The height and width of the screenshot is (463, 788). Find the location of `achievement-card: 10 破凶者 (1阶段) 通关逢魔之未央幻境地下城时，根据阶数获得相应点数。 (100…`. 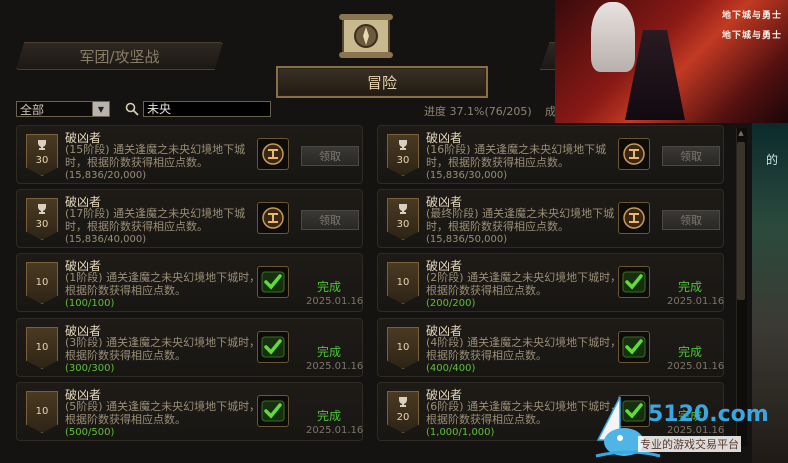

achievement-card: 10 破凶者 (1阶段) 通关逢魔之未央幻境地下城时，根据阶数获得相应点数。 (100… is located at coordinates (189, 282).